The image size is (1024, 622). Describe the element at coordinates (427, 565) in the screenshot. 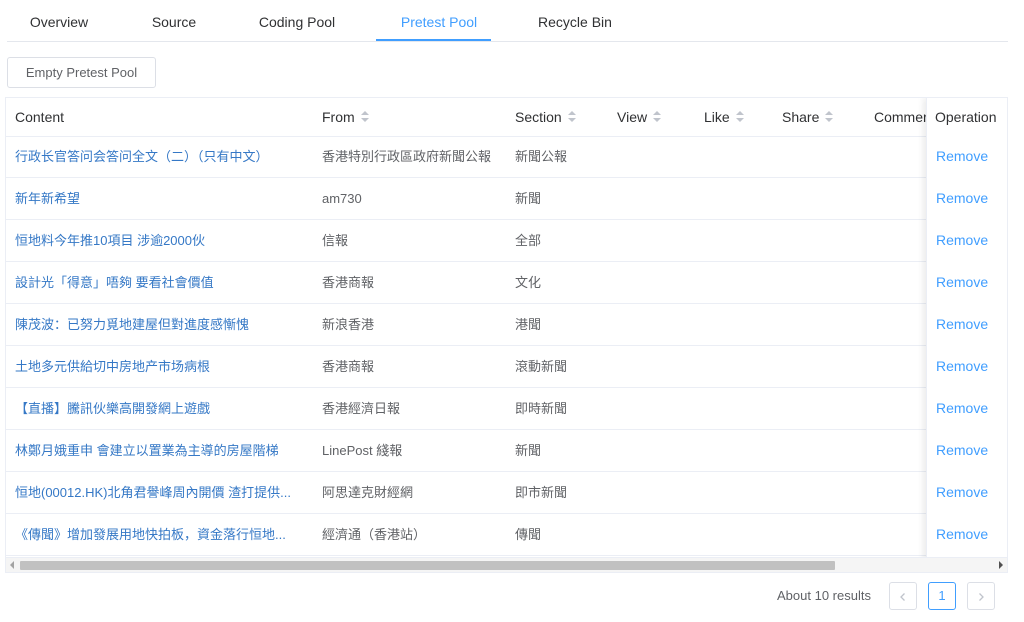

I see `scrollbar-thumb` at that location.